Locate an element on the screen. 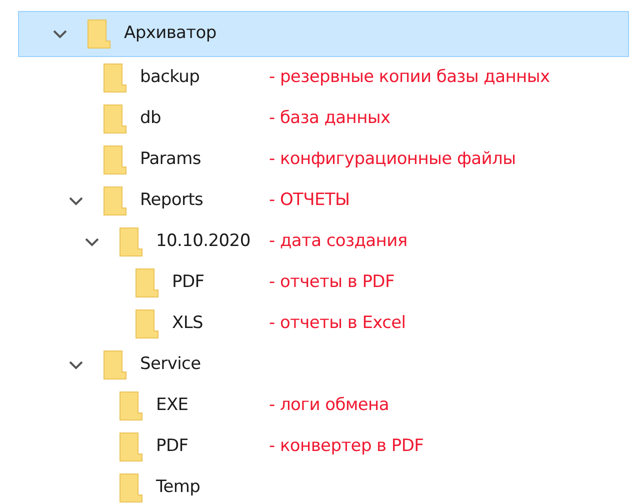  tree-item: EXE - логи обмена is located at coordinates (323, 405).